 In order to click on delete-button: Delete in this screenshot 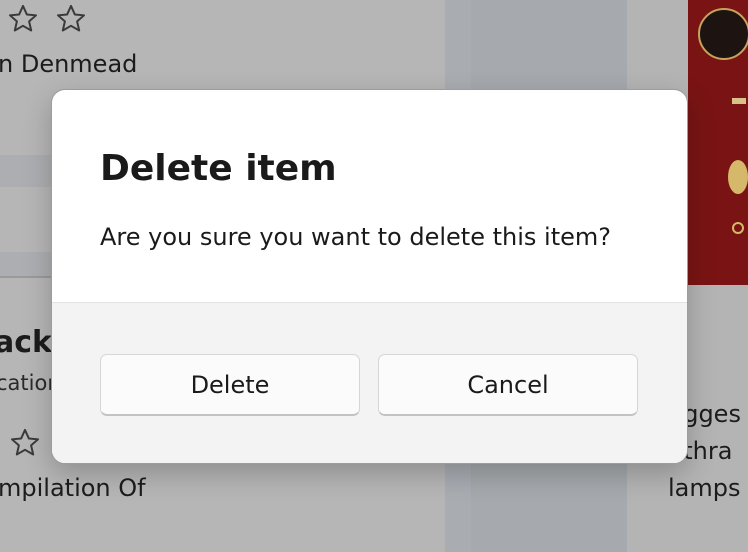, I will do `click(230, 385)`.